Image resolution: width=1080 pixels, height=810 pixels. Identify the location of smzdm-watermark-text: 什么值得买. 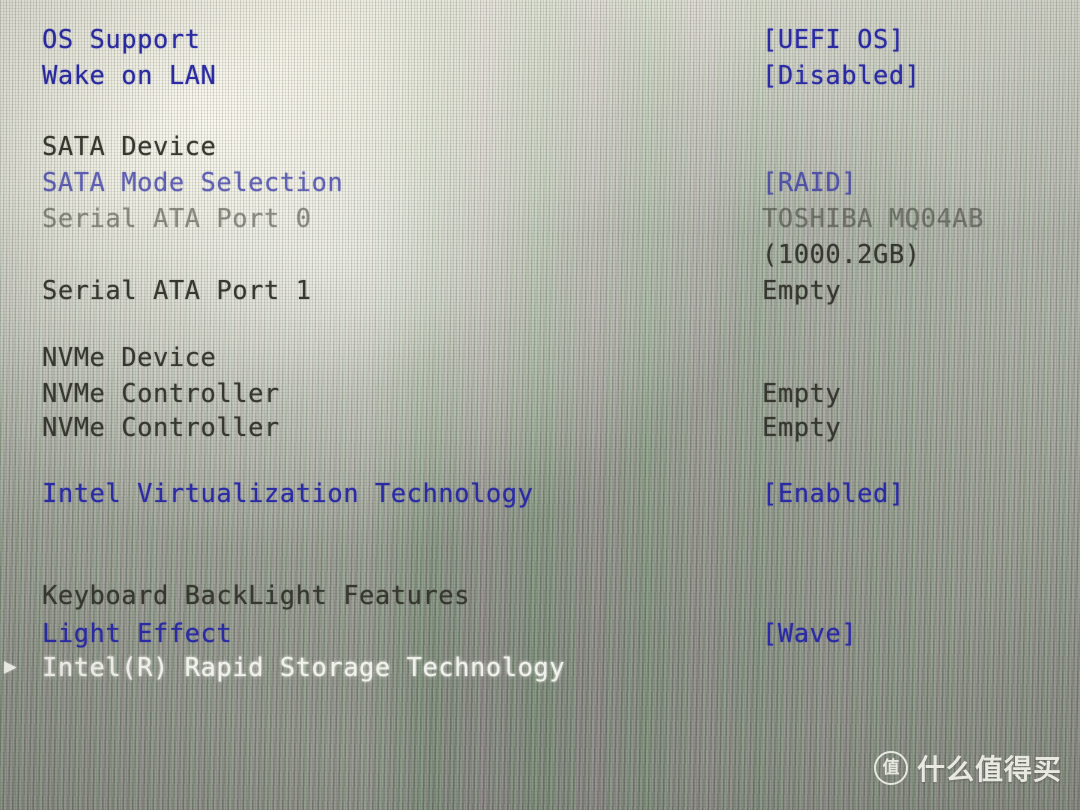
(989, 769).